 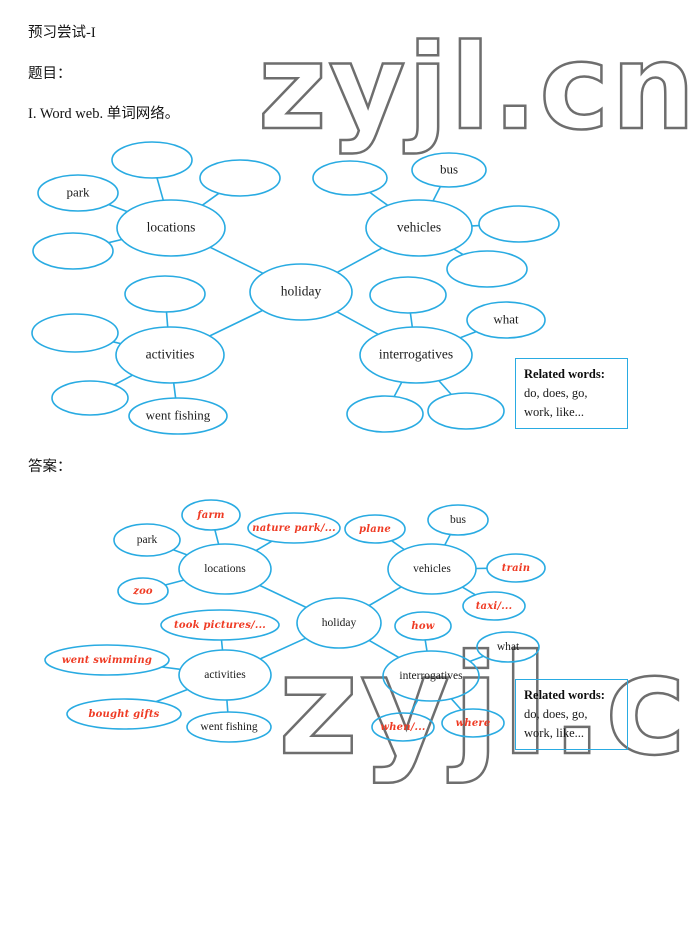 I want to click on word-web-node-q-act-lowleft, so click(x=90, y=398).